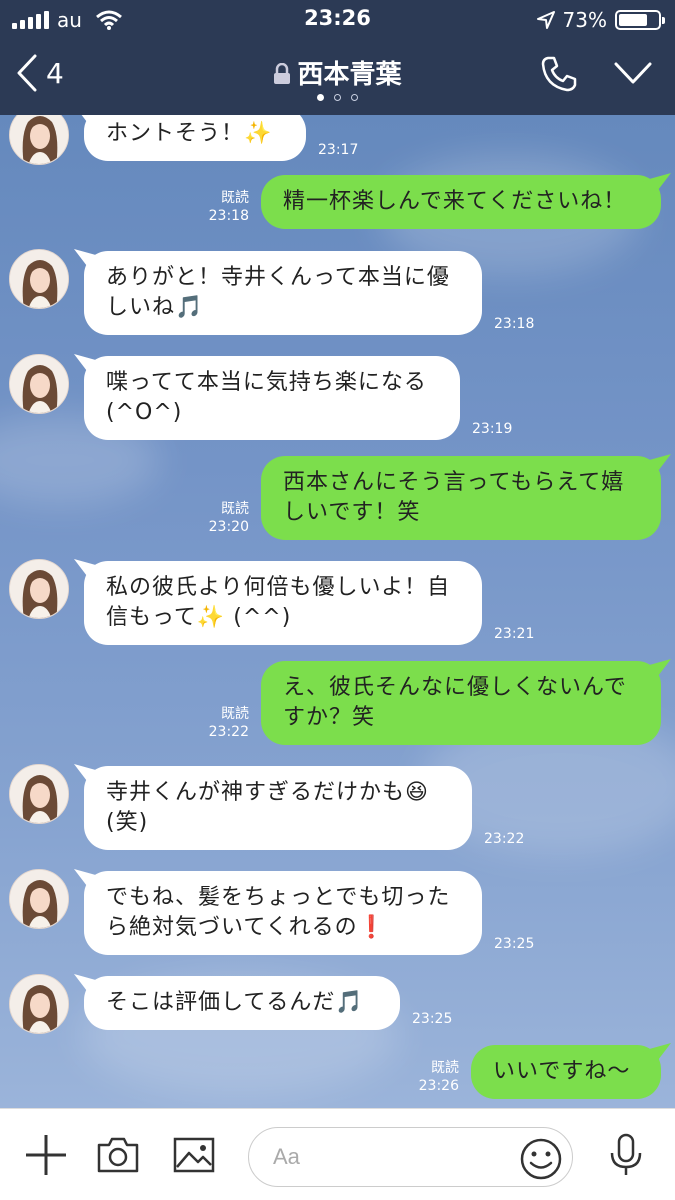 This screenshot has width=675, height=1200. I want to click on message-time: 23:19, so click(492, 429).